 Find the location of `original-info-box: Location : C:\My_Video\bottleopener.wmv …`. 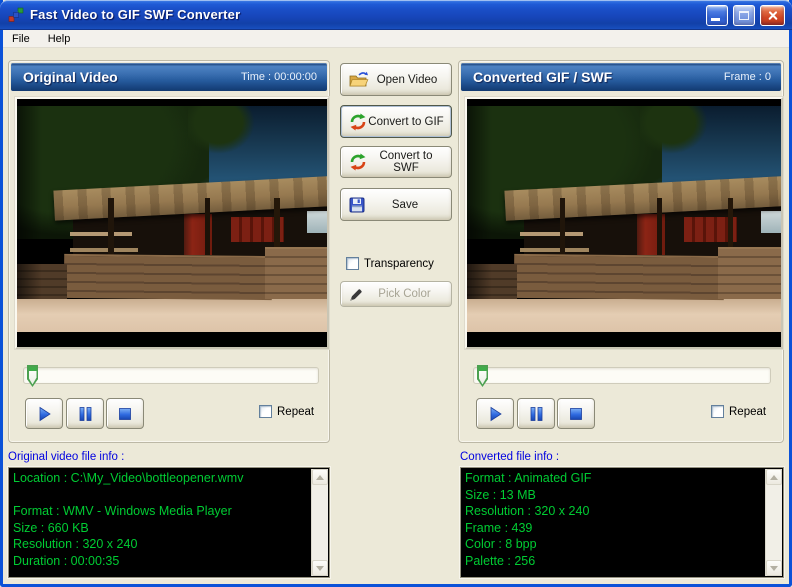

original-info-box: Location : C:\My_Video\bottleopener.wmv … is located at coordinates (169, 522).